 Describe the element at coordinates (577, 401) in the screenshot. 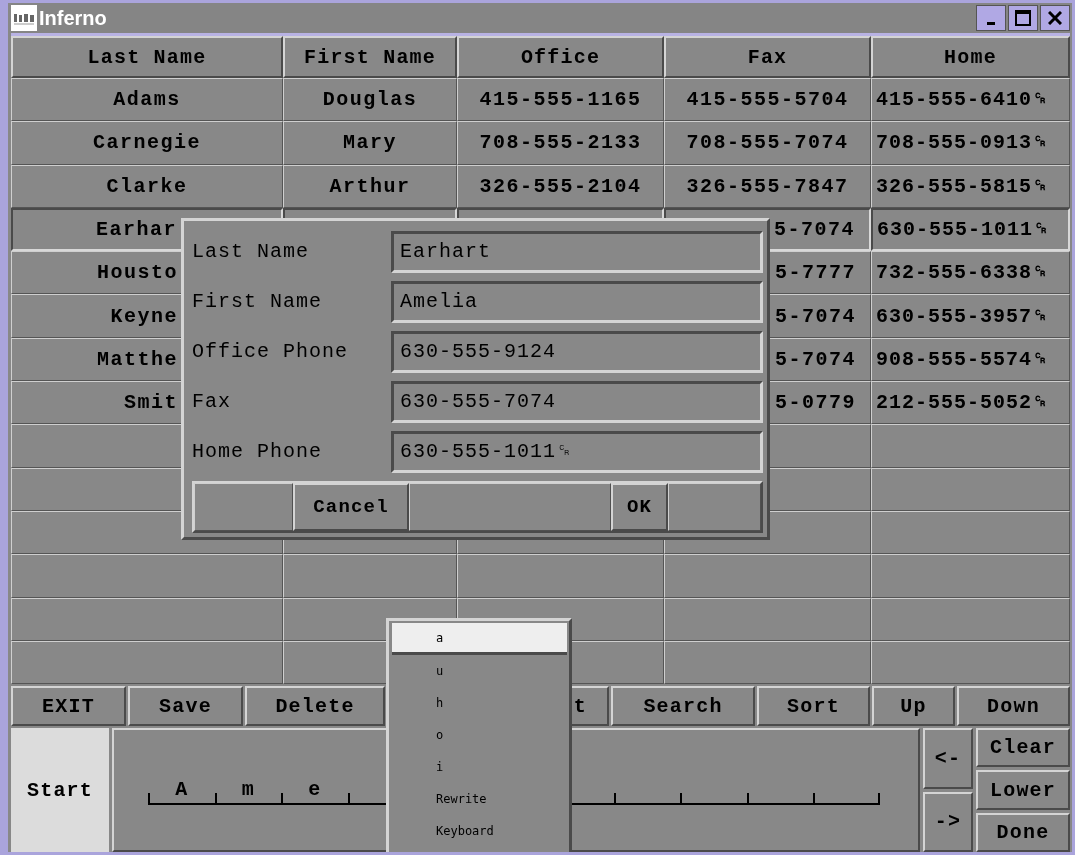

I see `input-field: 630-555-7074` at that location.